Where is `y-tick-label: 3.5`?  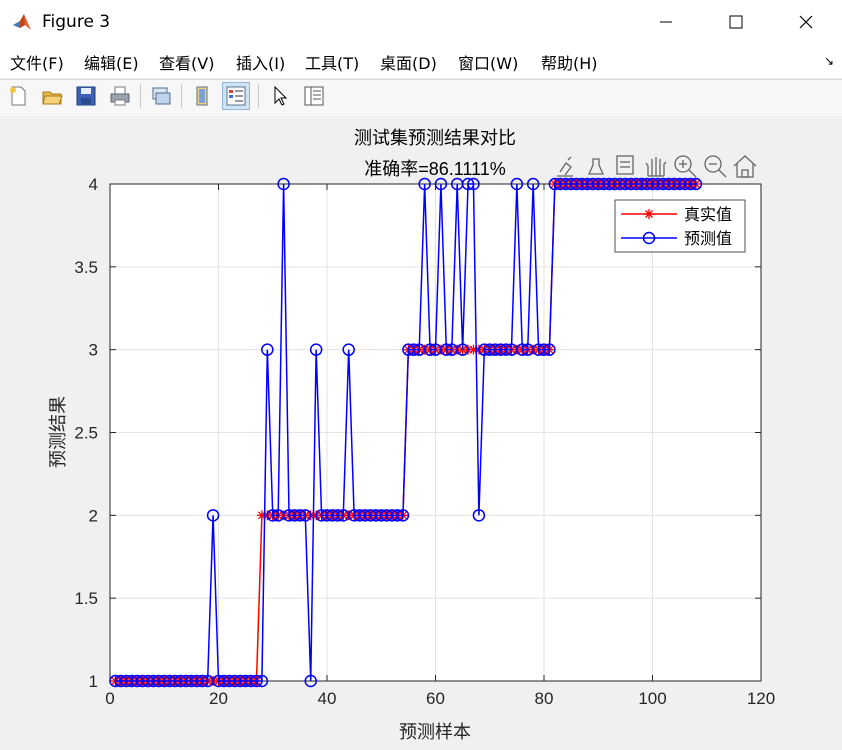 y-tick-label: 3.5 is located at coordinates (86, 267).